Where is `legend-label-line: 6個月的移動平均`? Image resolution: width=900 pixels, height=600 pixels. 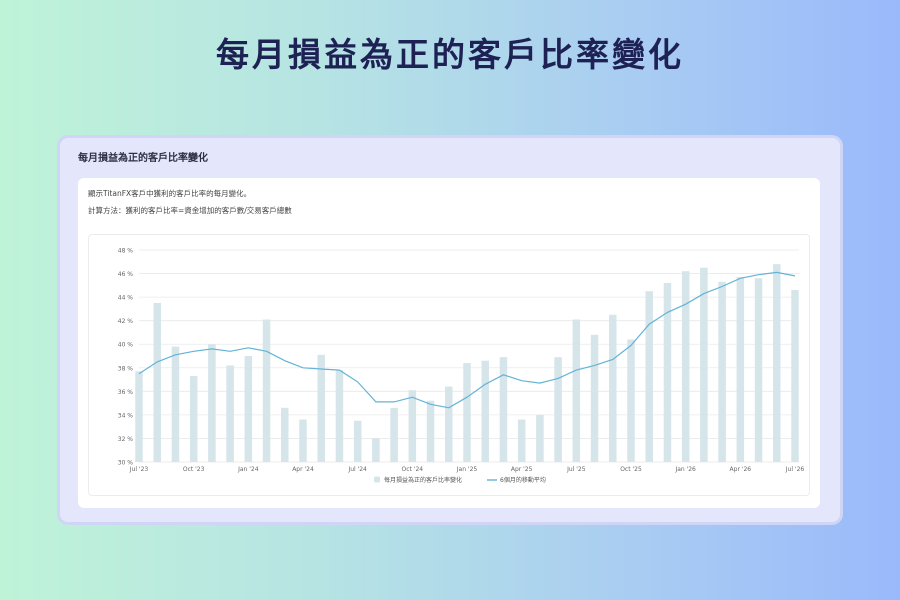
legend-label-line: 6個月的移動平均 is located at coordinates (523, 480).